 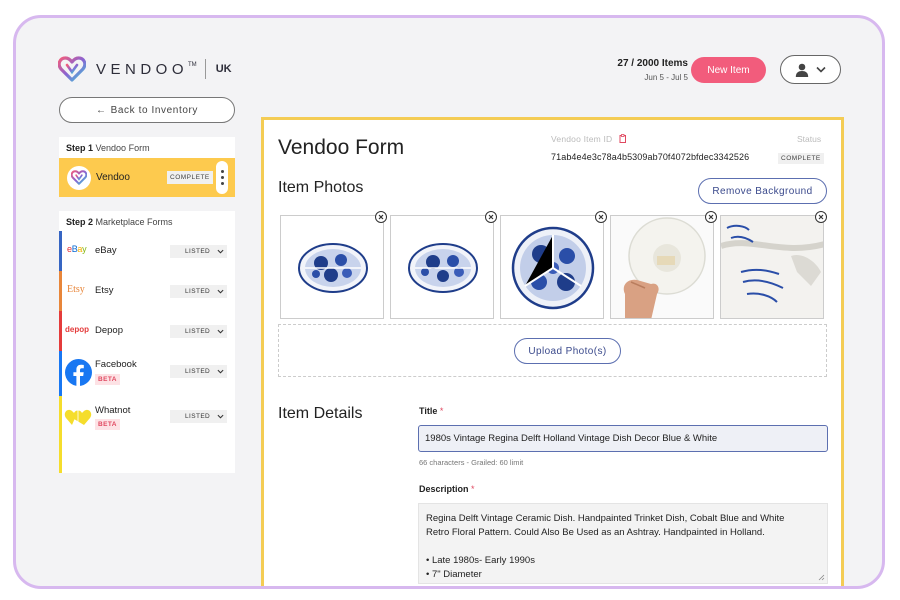 I want to click on brand-name: VENDOOTM, so click(x=146, y=69).